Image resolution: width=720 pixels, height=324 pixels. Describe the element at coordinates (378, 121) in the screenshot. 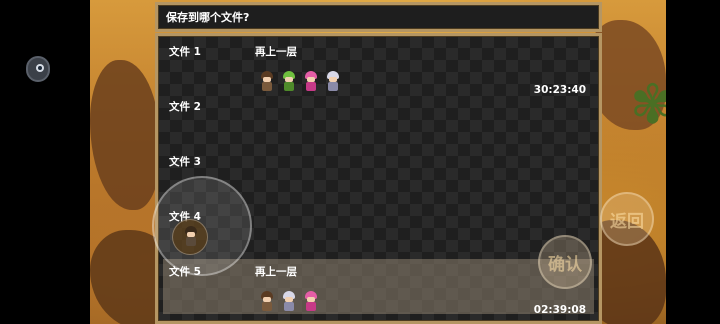

I see `save-slot-2: 文件 2` at that location.